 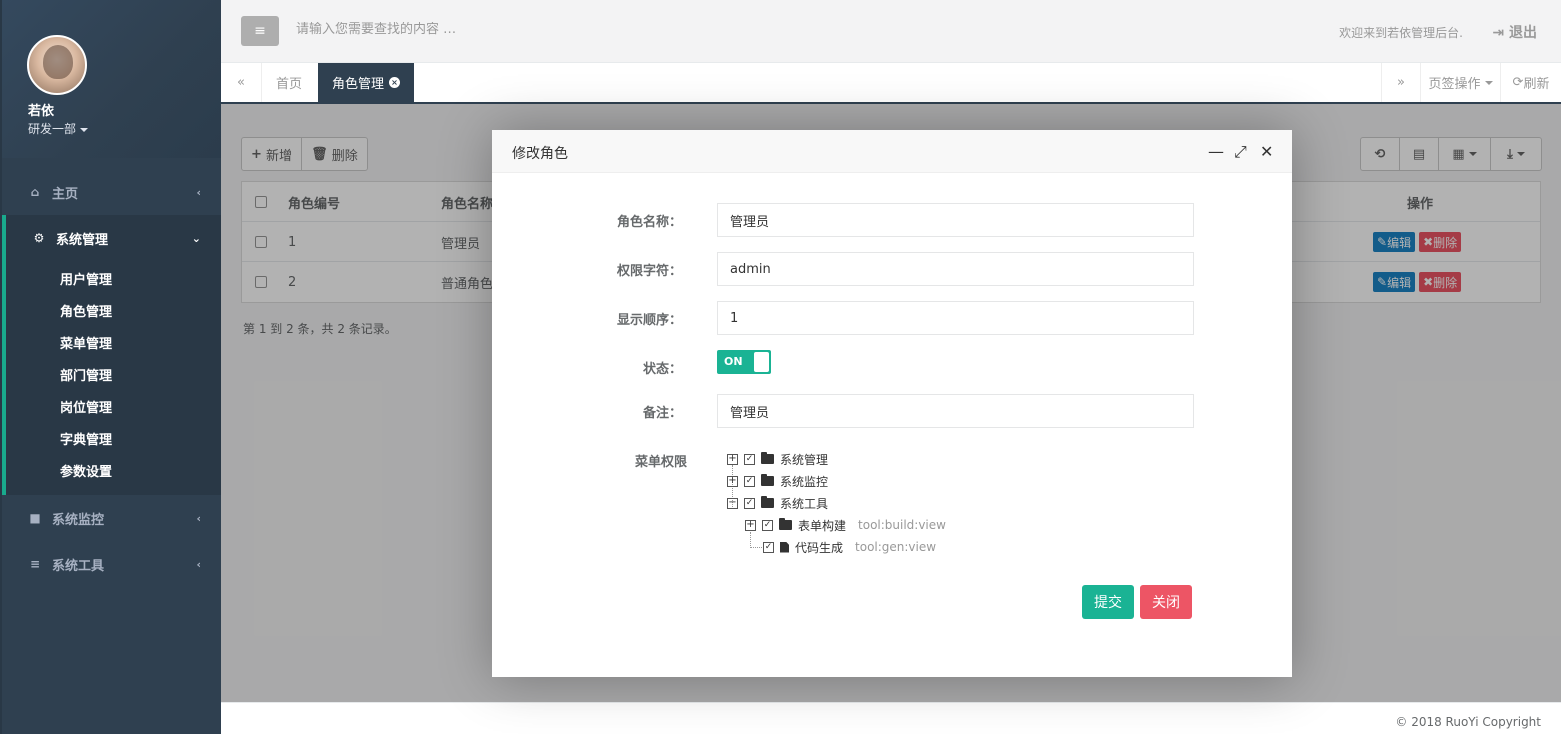 I want to click on tab-label: 首页, so click(x=289, y=84).